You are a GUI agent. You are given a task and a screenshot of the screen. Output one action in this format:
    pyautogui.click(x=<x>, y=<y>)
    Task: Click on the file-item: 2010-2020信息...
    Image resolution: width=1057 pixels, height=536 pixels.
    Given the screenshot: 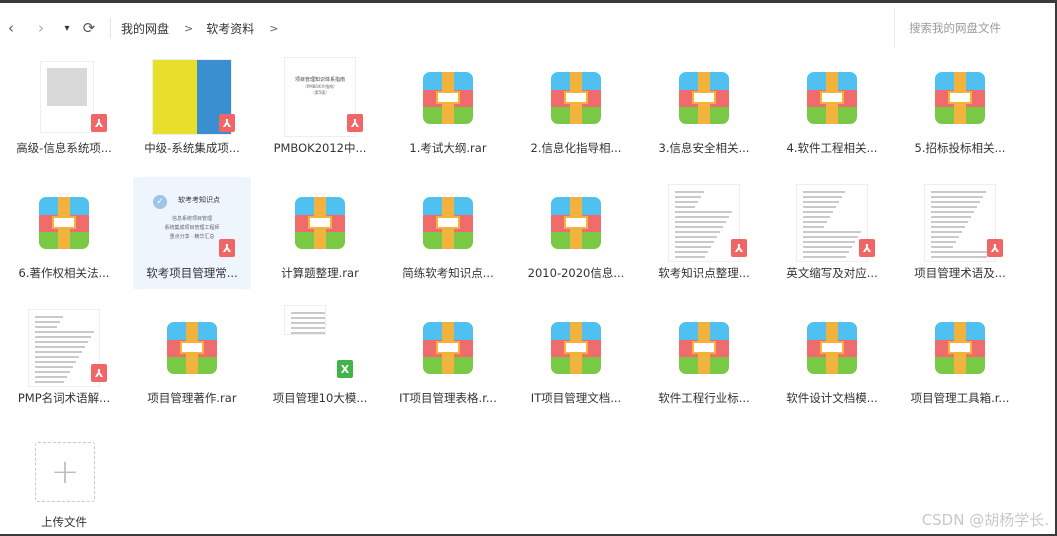 What is the action you would take?
    pyautogui.click(x=576, y=233)
    